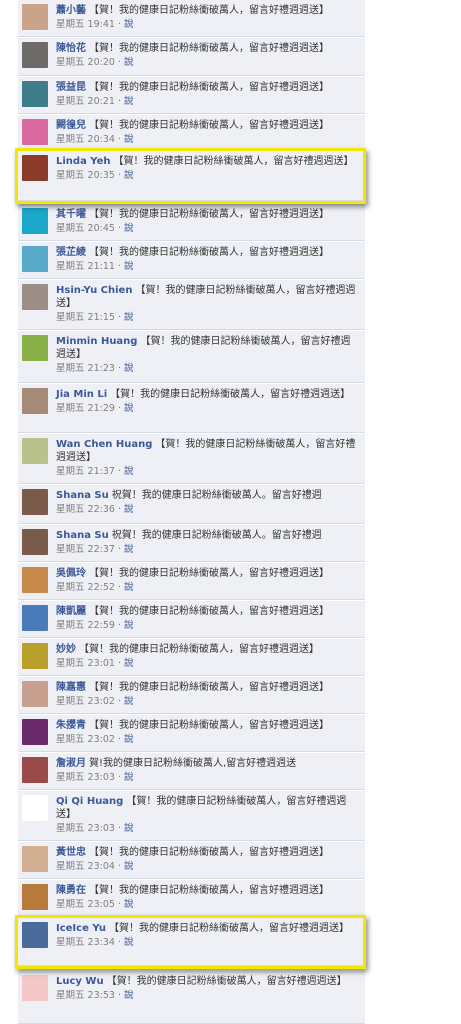 Image resolution: width=461 pixels, height=1024 pixels. I want to click on comment-time: 21:11, so click(101, 266).